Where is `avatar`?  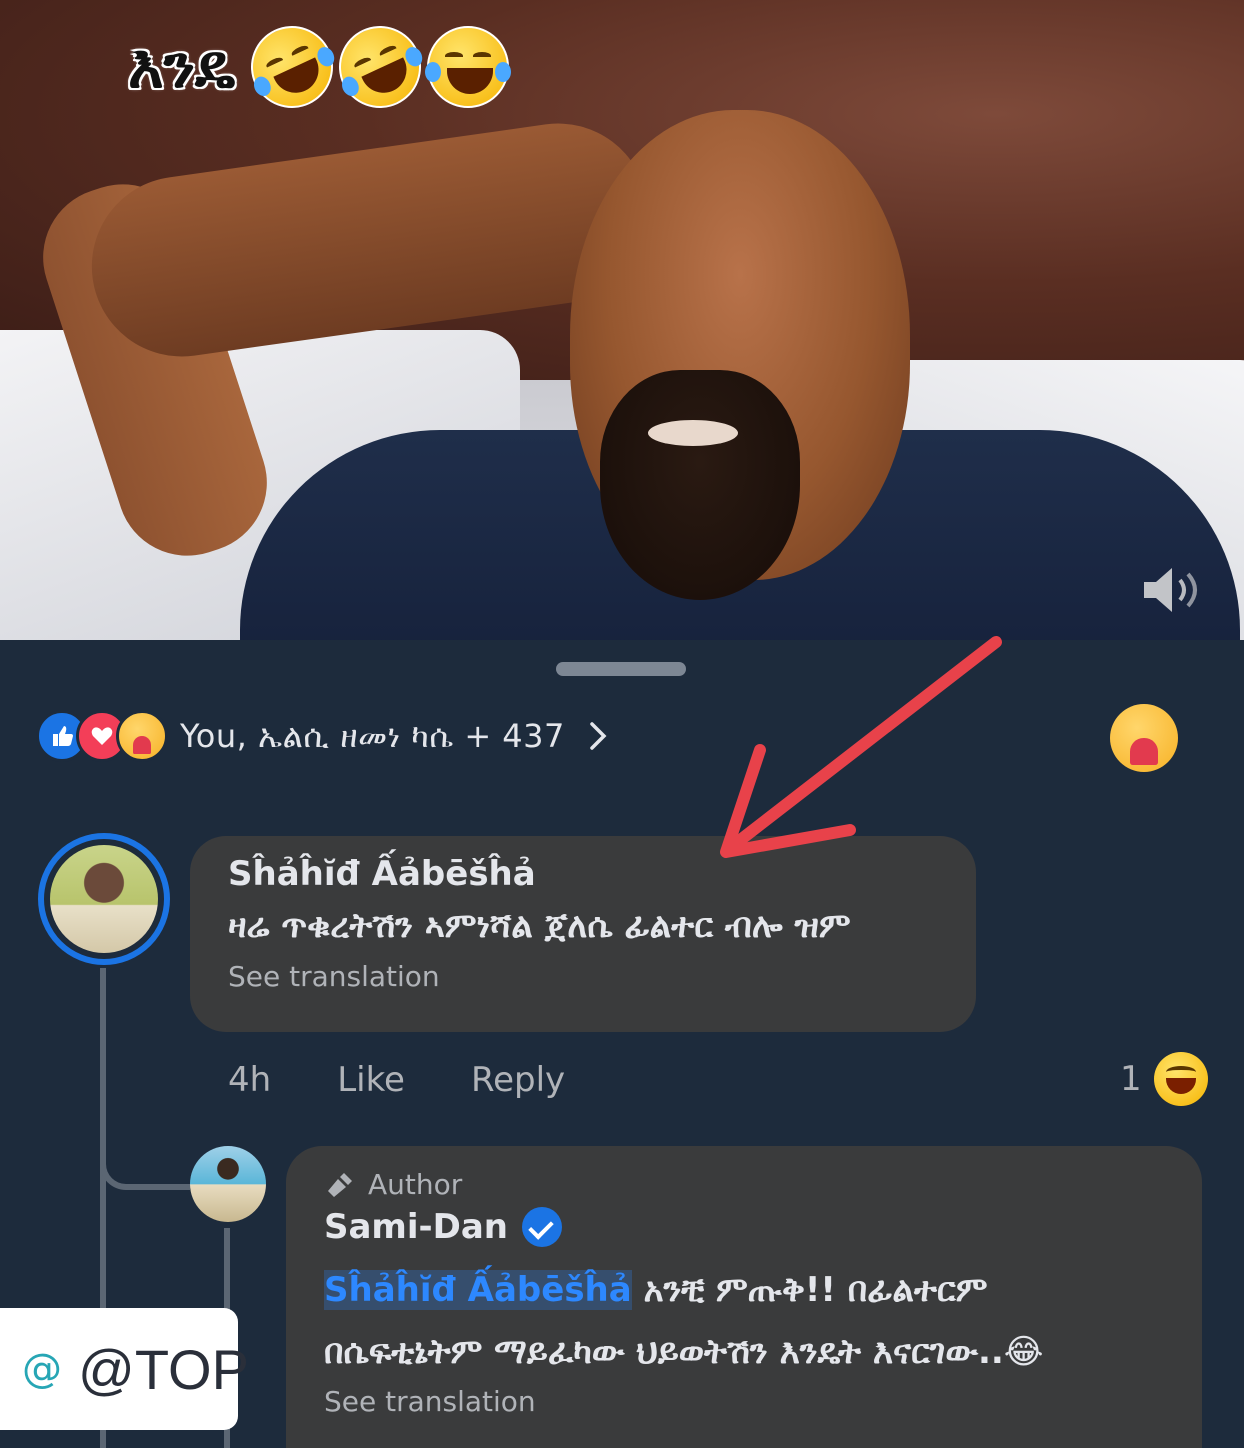
avatar is located at coordinates (104, 899).